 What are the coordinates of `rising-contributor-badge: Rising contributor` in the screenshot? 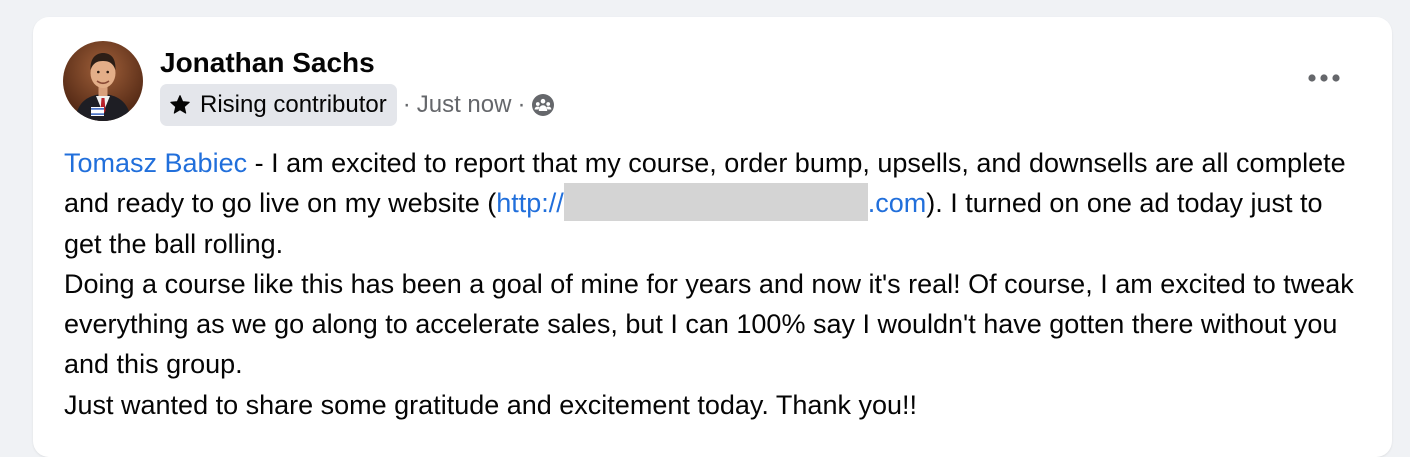 It's located at (278, 105).